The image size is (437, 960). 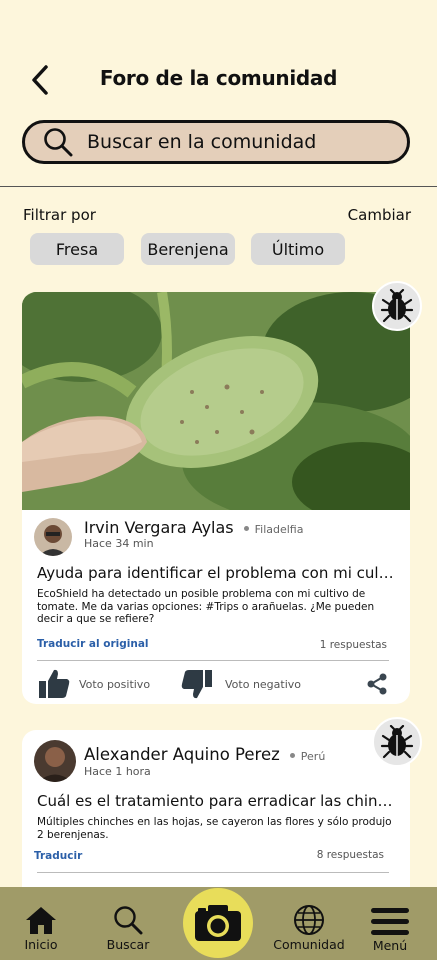 I want to click on home-icon, so click(x=41, y=920).